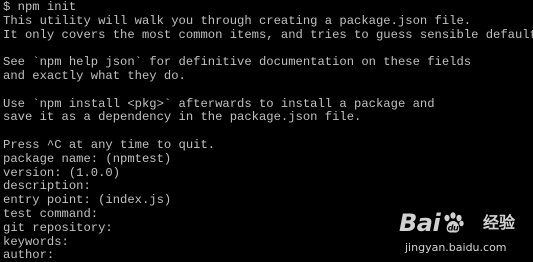 The width and height of the screenshot is (533, 262). I want to click on terminal-line: package name: (npmtest), so click(87, 158).